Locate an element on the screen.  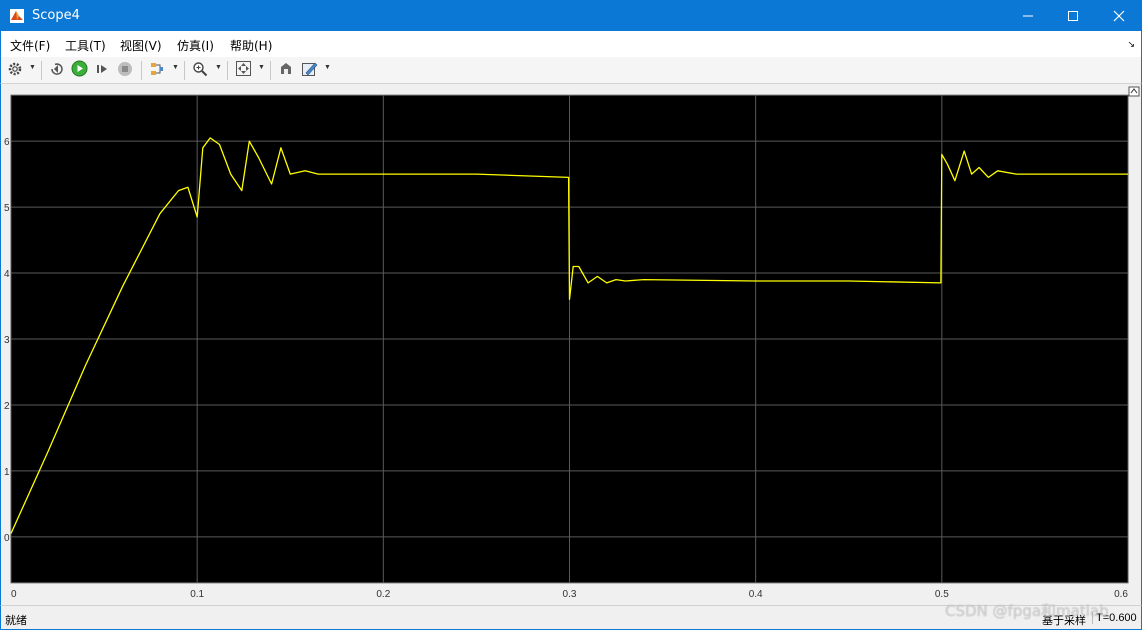
autoscale-dropdown-icon: ▼ is located at coordinates (261, 67).